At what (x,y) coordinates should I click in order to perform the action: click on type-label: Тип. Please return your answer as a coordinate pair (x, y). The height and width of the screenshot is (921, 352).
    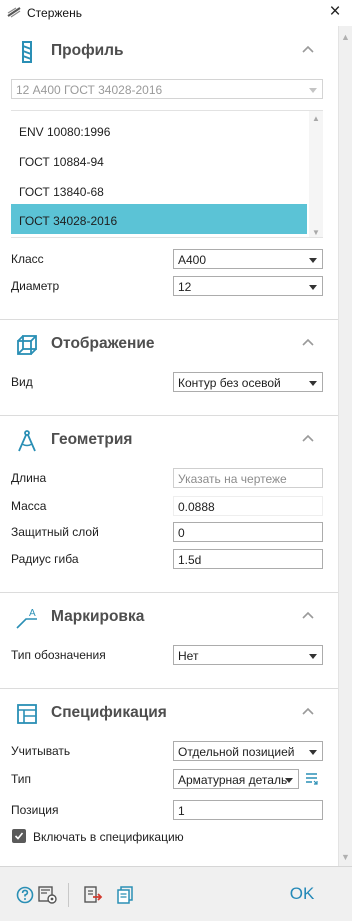
    Looking at the image, I should click on (21, 779).